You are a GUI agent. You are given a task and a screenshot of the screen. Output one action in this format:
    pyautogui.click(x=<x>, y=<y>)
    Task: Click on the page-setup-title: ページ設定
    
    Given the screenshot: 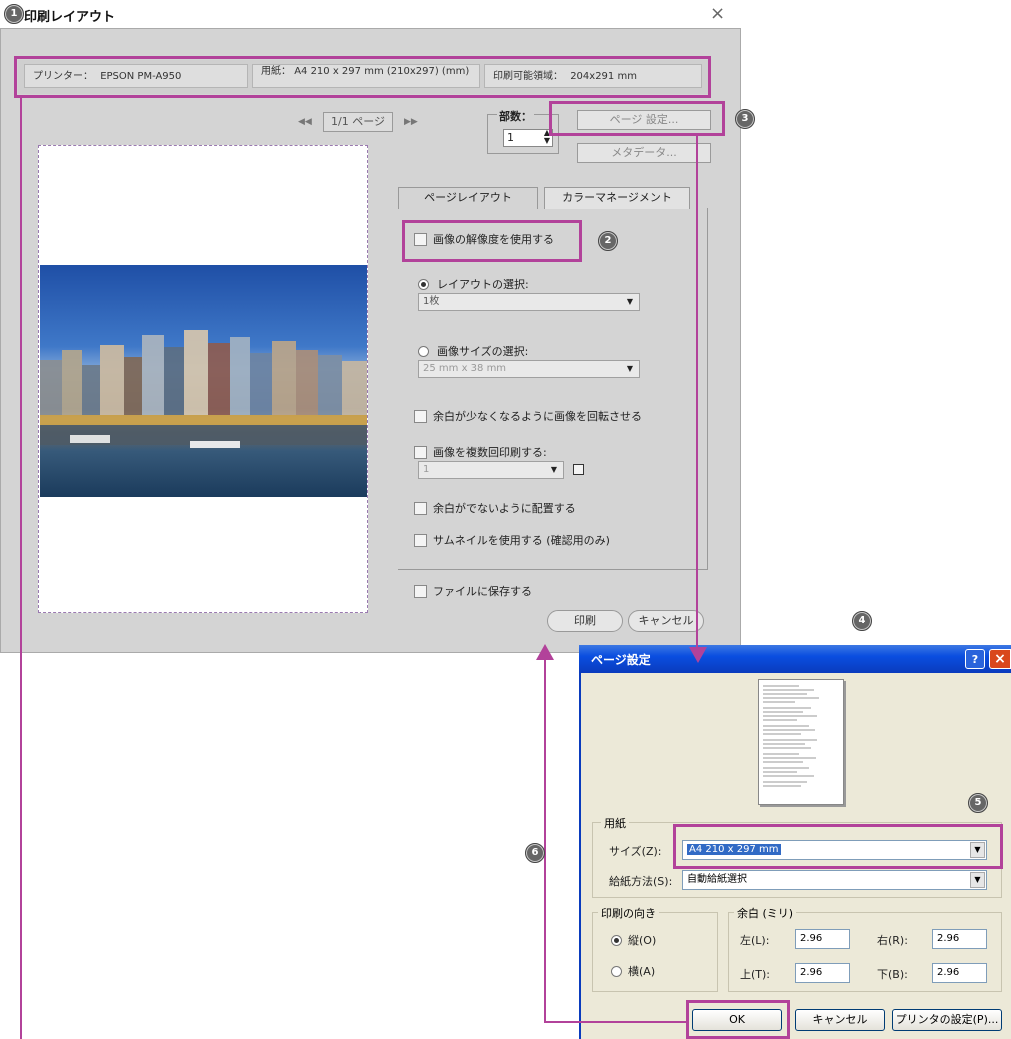 What is the action you would take?
    pyautogui.click(x=621, y=660)
    